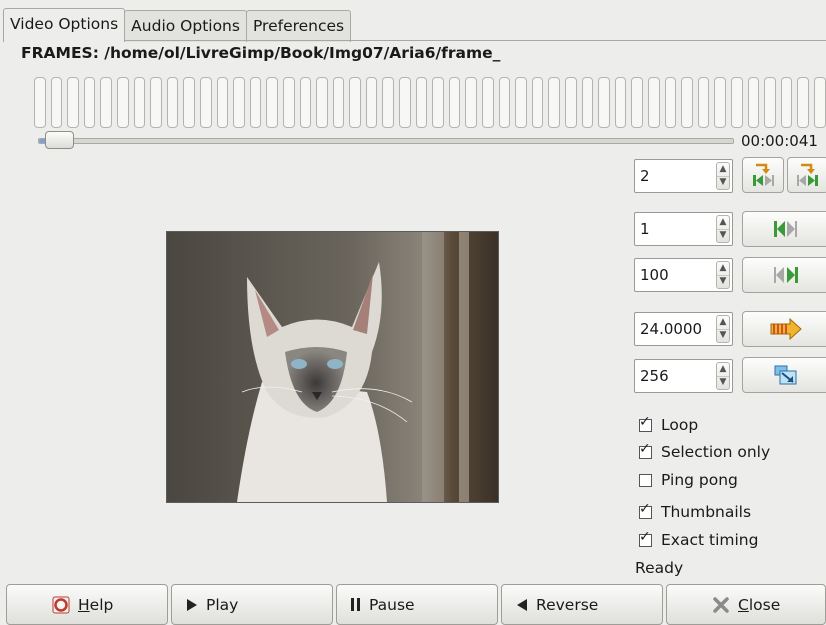  Describe the element at coordinates (683, 176) in the screenshot. I see `step-spinbox: 2 ▲ ▼` at that location.